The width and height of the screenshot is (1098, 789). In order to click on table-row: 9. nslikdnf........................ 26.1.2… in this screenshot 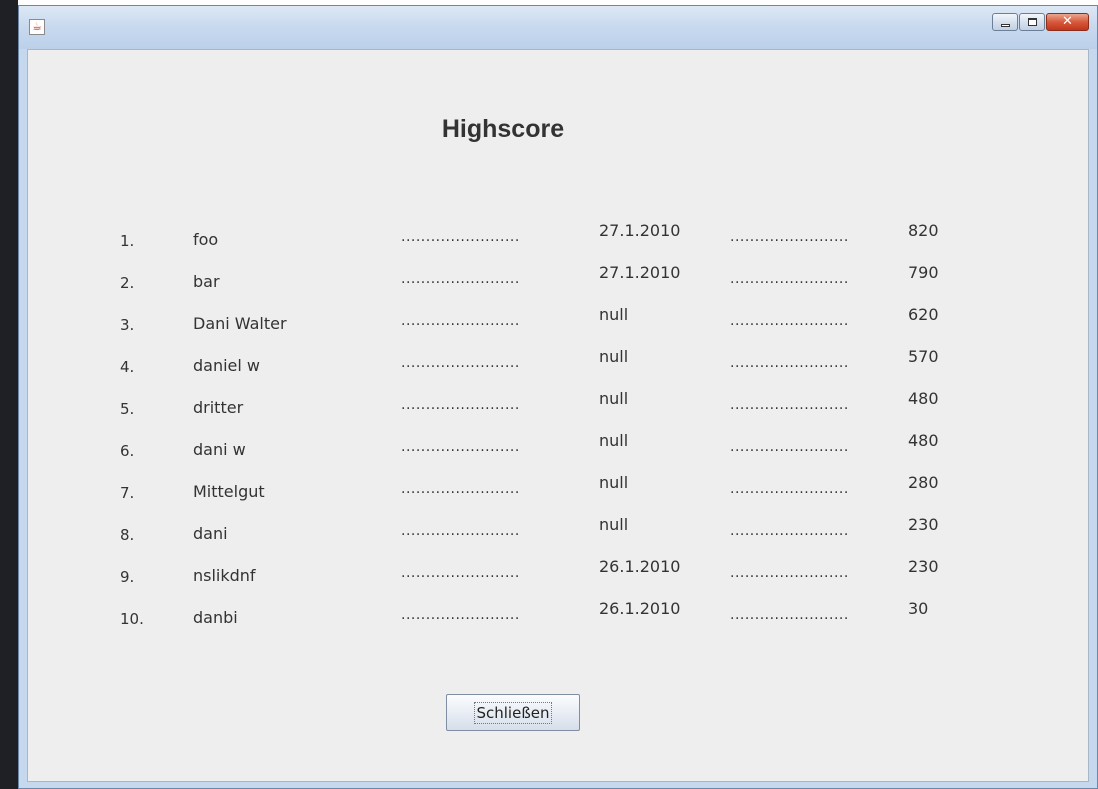, I will do `click(559, 577)`.